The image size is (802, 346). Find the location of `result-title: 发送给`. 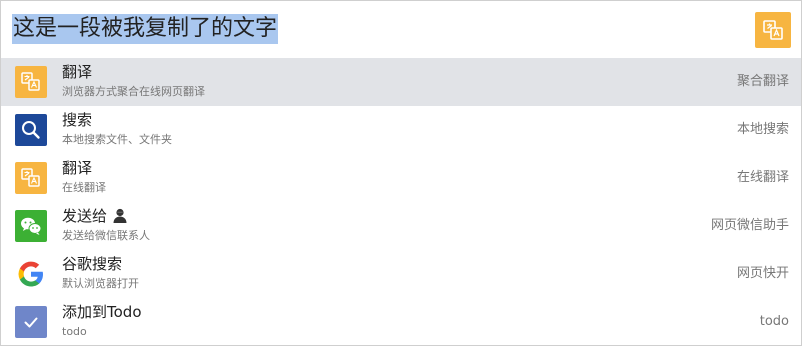

result-title: 发送给 is located at coordinates (95, 216).